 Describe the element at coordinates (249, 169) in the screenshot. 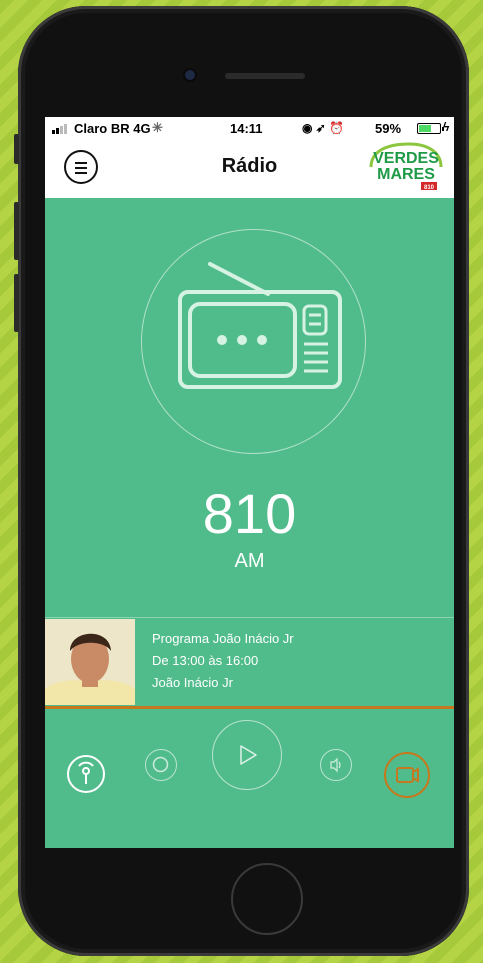

I see `nav-bar: Rádio VERDES MARES 810` at that location.